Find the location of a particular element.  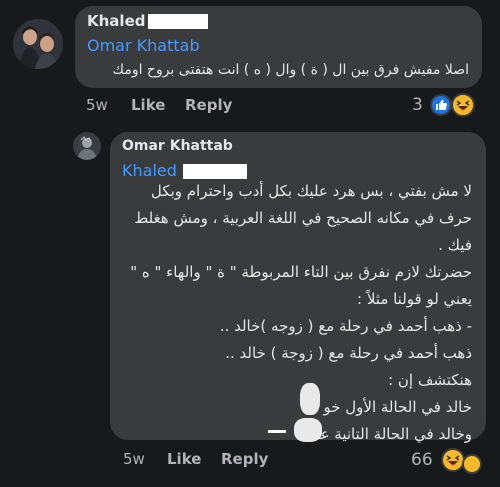

comment-line: ذهب أحمد في رحلة مع ( زوجة ) خالد .. is located at coordinates (348, 353).